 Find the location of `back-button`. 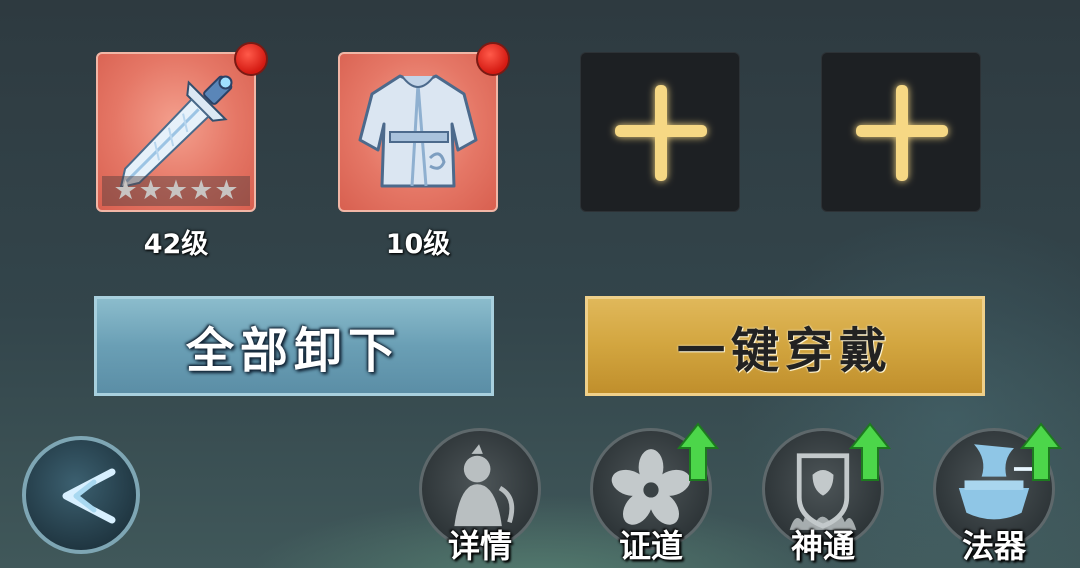

back-button is located at coordinates (81, 495).